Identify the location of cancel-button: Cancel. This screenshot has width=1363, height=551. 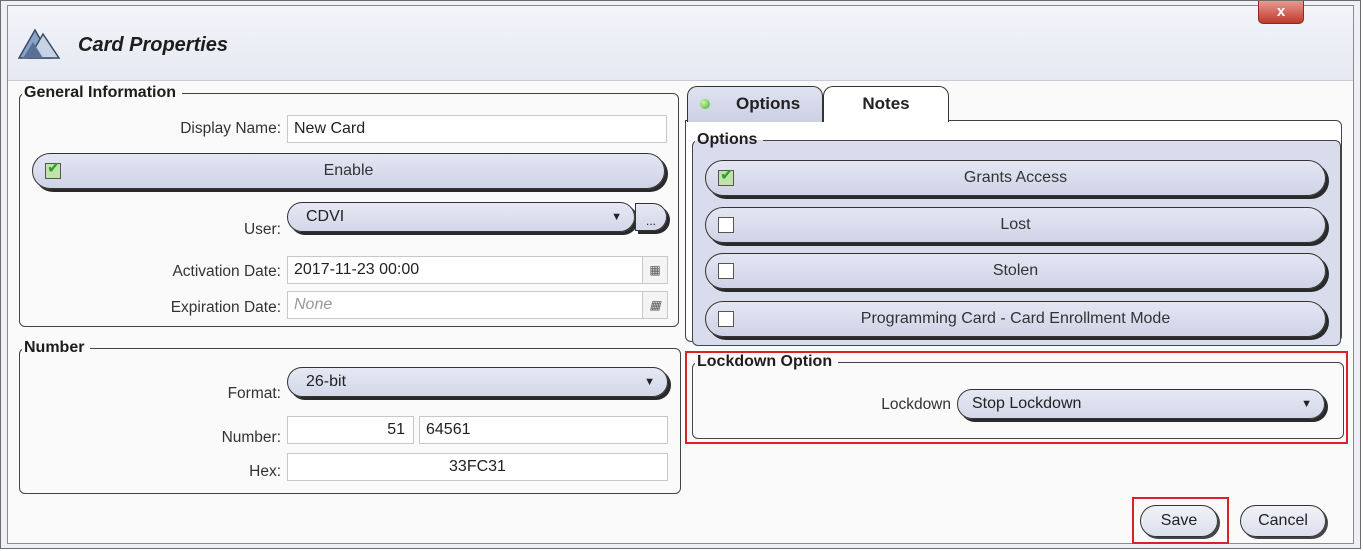
(1283, 521).